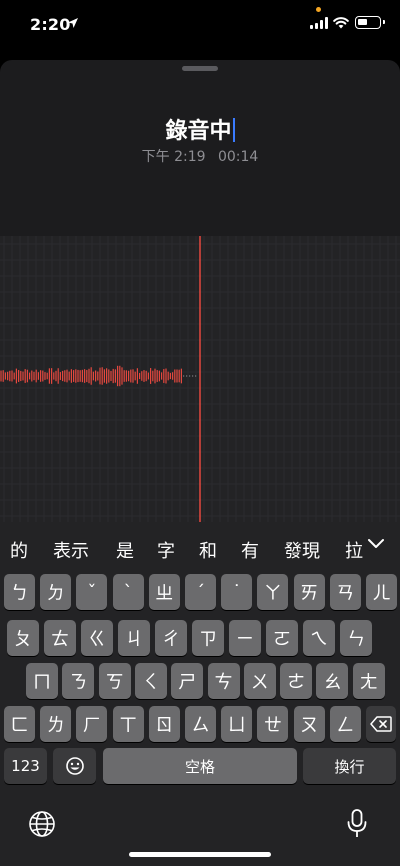 The image size is (400, 866). I want to click on key-row4-3: ㄒ, so click(128, 724).